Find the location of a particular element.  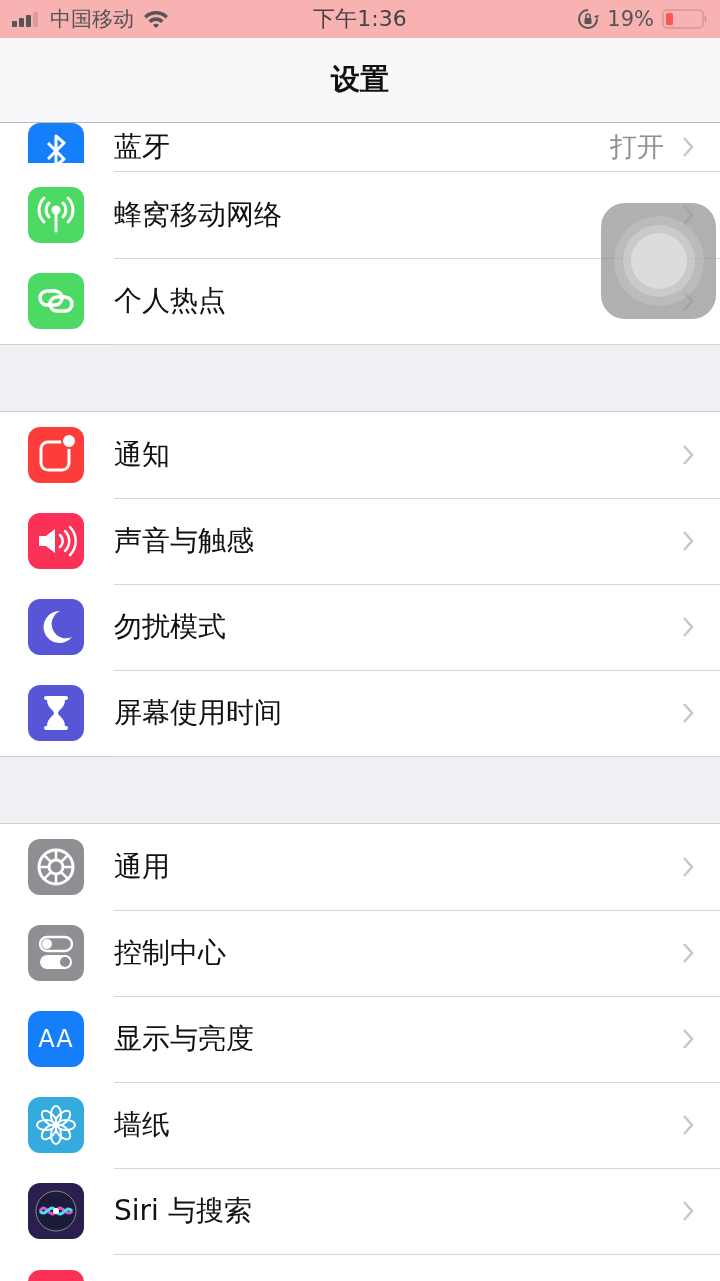

gear-icon is located at coordinates (56, 867).